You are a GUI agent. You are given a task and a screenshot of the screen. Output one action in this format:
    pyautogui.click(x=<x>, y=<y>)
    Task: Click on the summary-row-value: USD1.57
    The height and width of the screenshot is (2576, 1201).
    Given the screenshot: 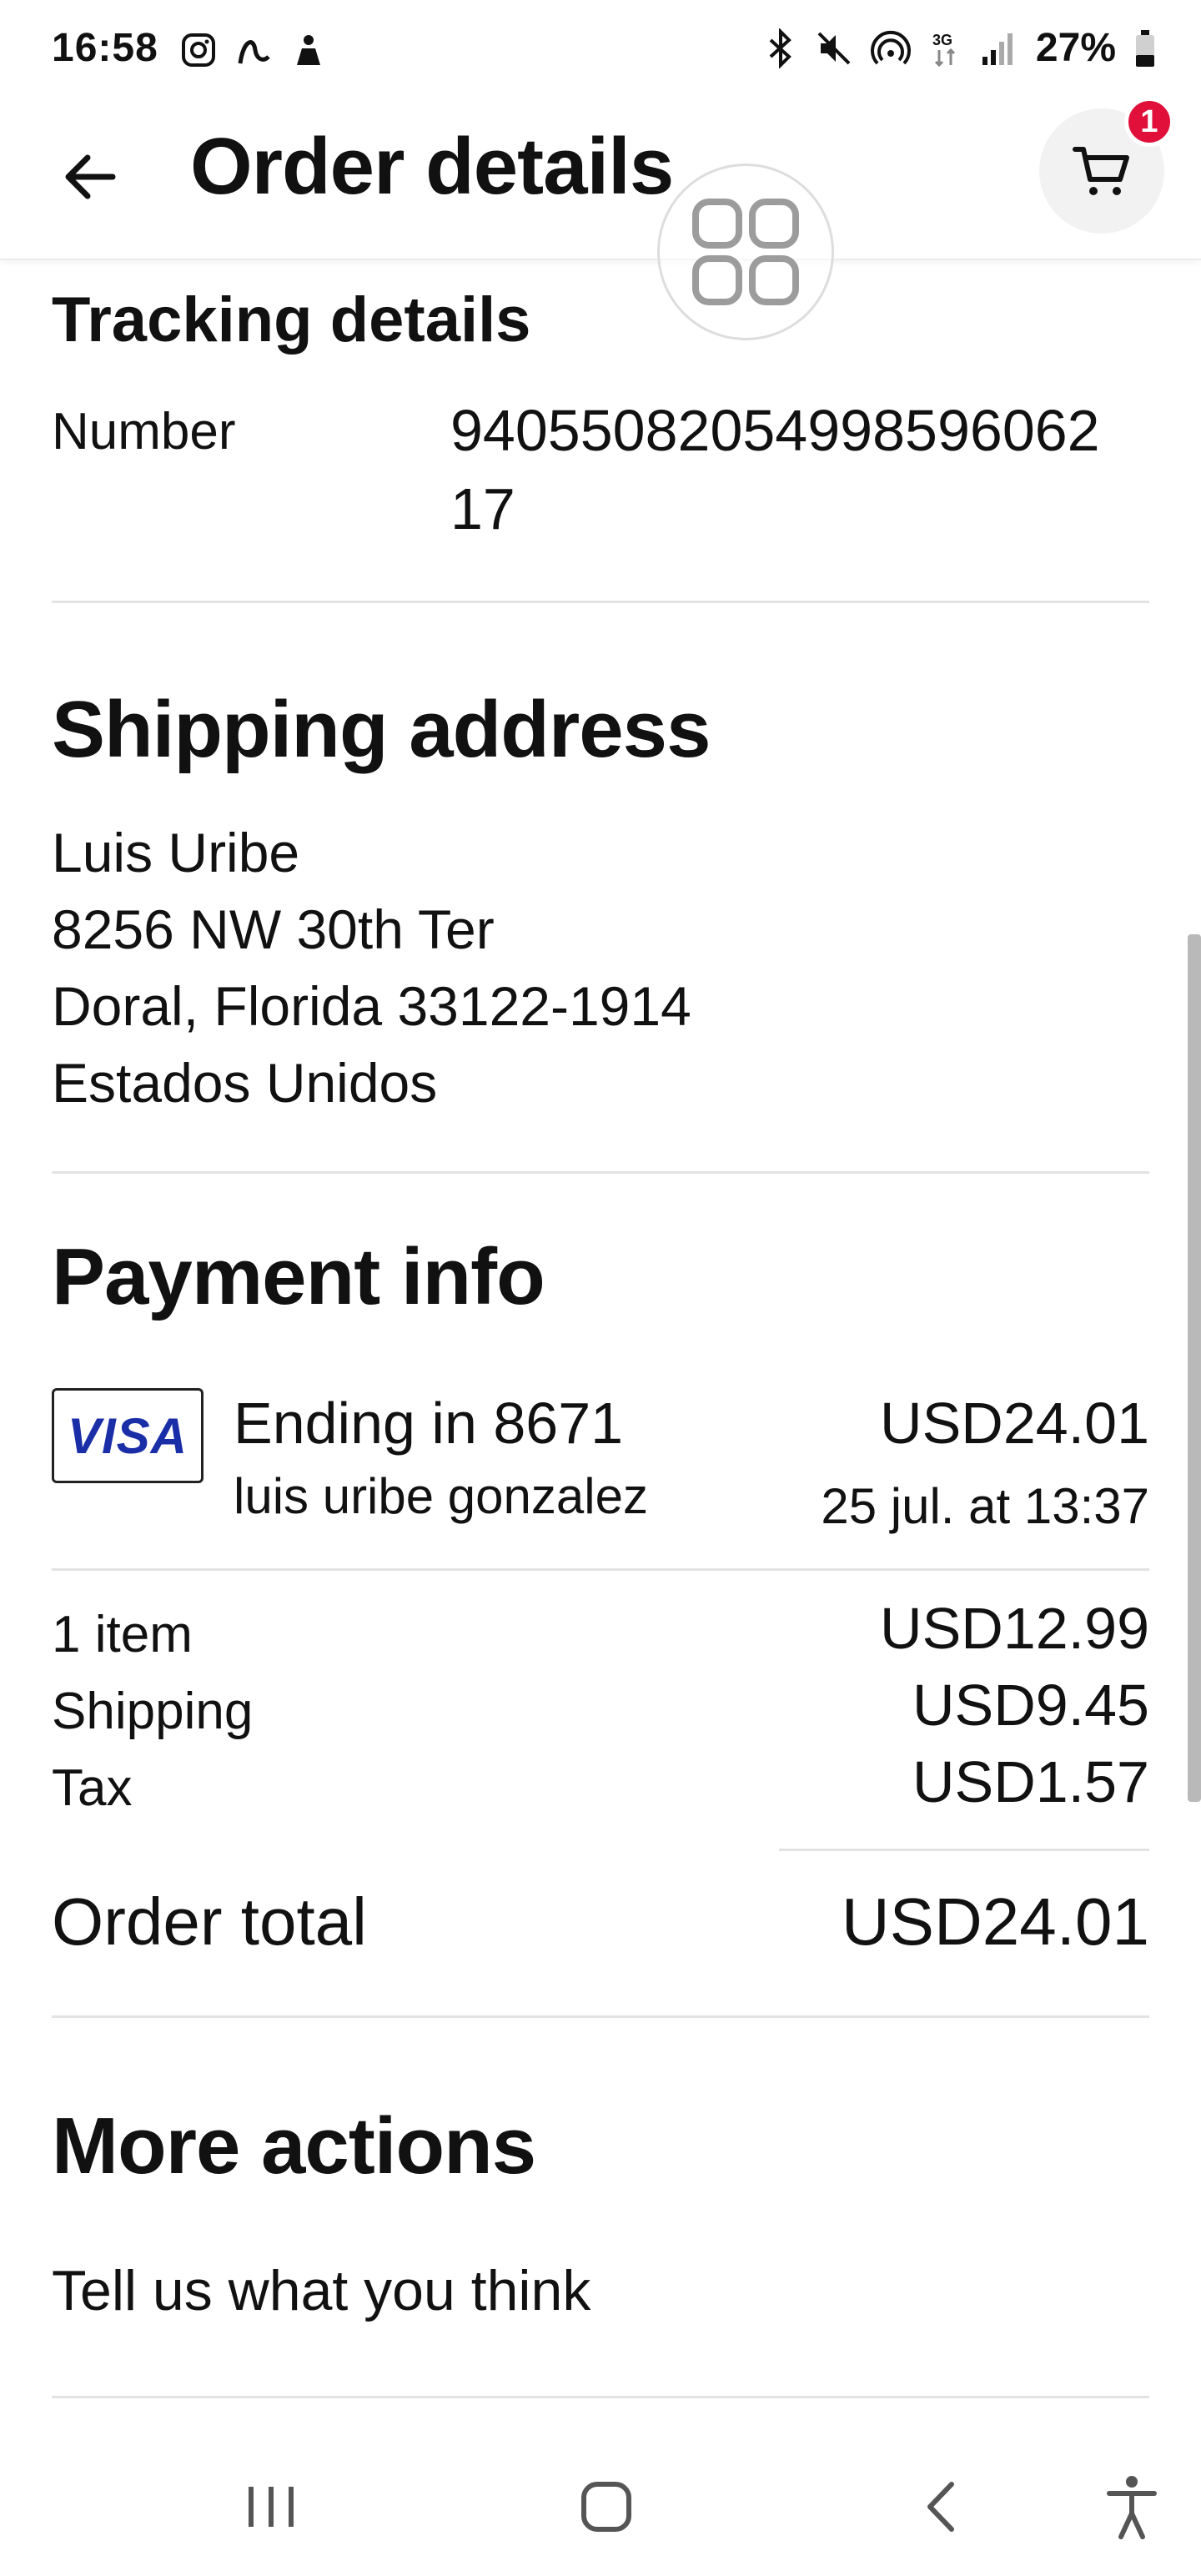 What is the action you would take?
    pyautogui.click(x=1030, y=1781)
    